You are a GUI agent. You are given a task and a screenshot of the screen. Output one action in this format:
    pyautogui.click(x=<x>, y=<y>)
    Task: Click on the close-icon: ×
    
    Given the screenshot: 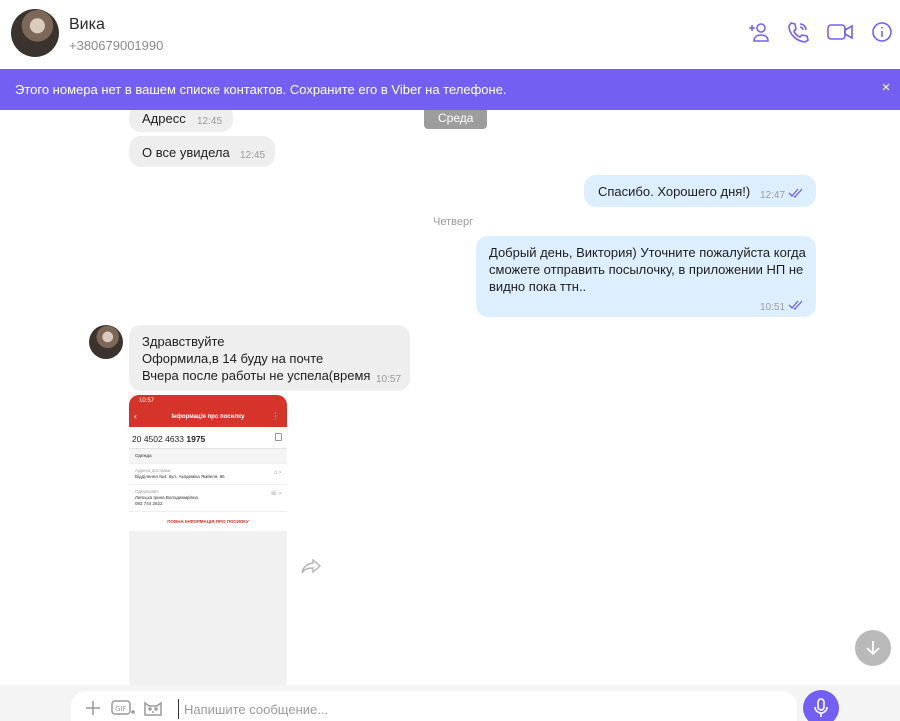 What is the action you would take?
    pyautogui.click(x=886, y=88)
    